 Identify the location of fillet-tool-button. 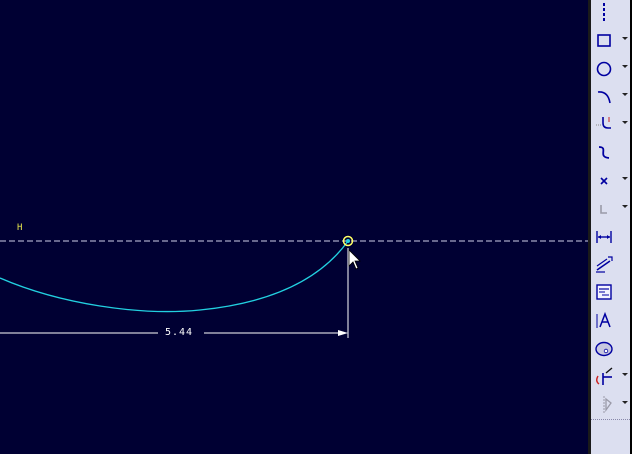
(610, 124).